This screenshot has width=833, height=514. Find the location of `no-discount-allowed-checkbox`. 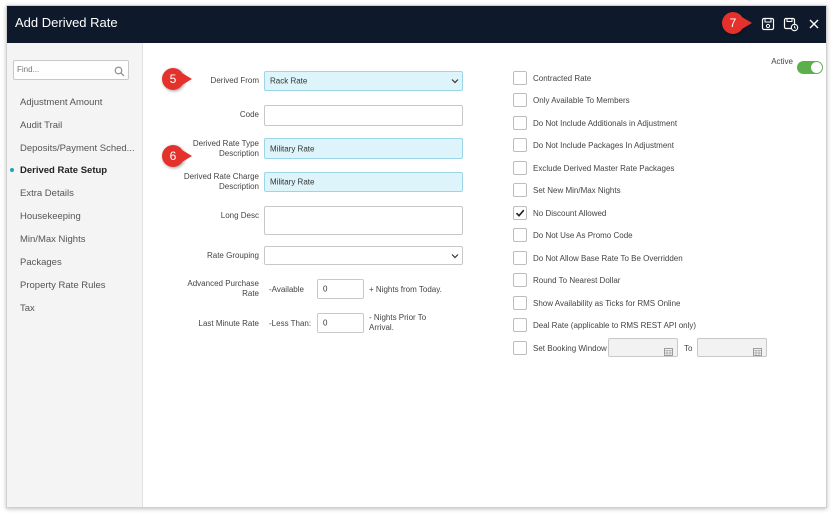

no-discount-allowed-checkbox is located at coordinates (520, 213).